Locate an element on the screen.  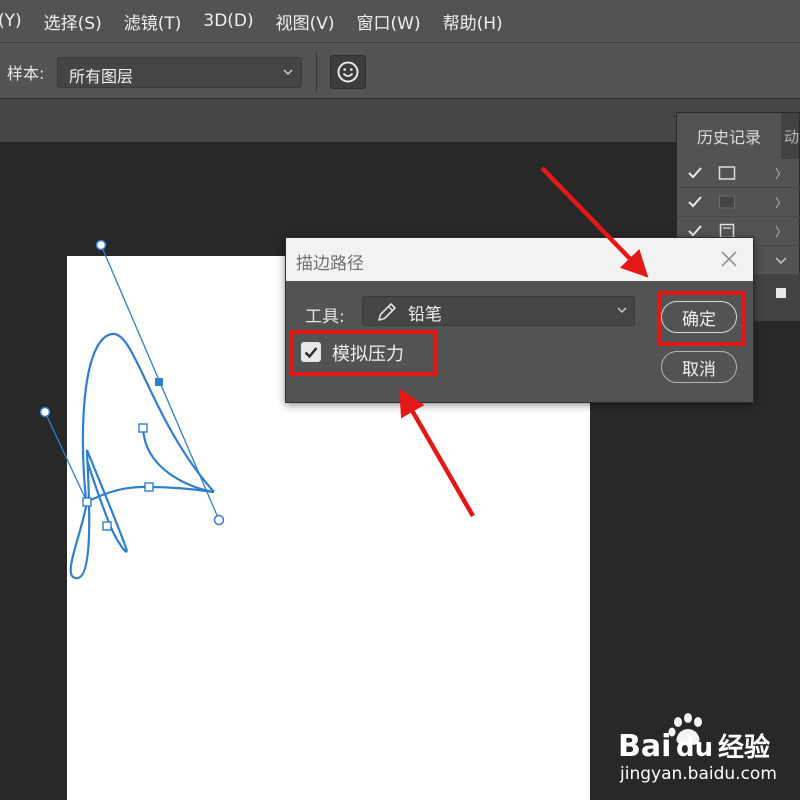
history-panel-tabs: 历史记录 动 is located at coordinates (738, 136).